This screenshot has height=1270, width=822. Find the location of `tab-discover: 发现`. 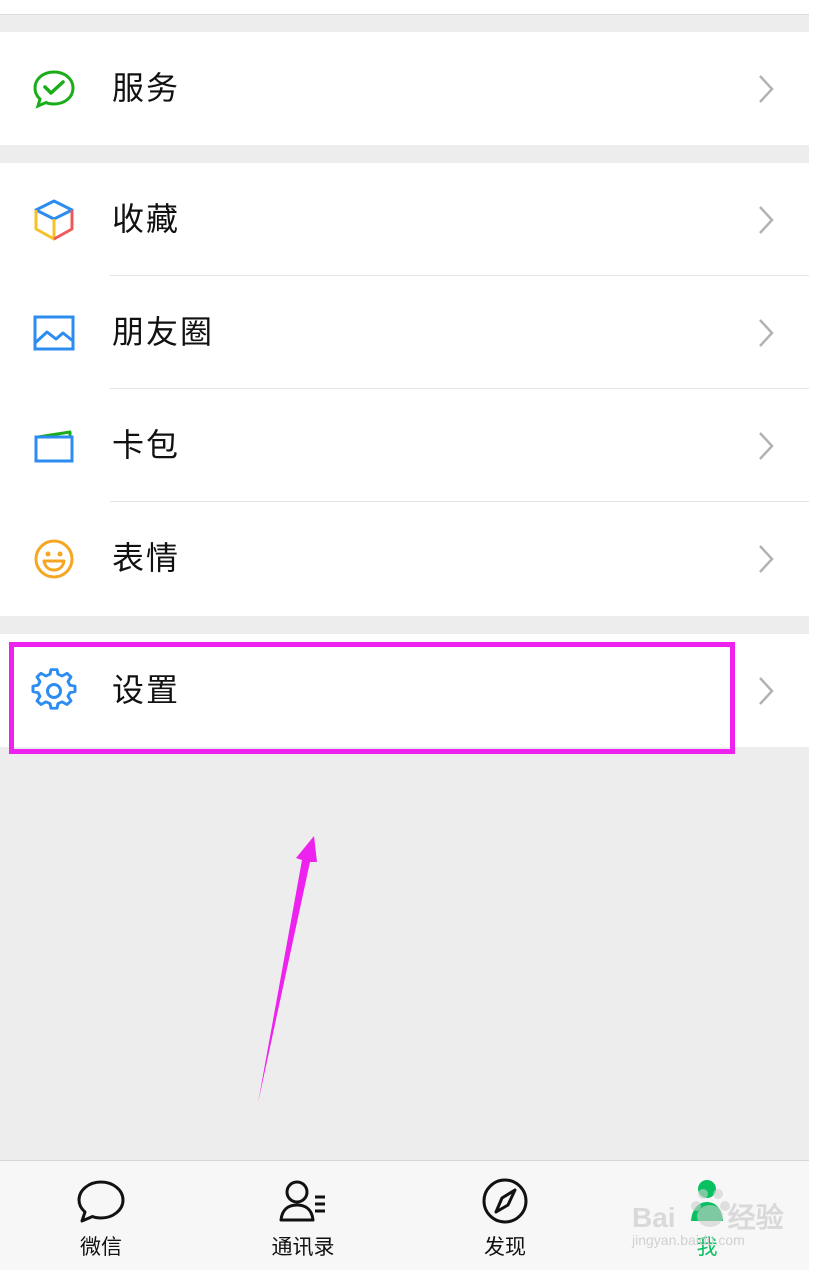

tab-discover: 发现 is located at coordinates (505, 1215).